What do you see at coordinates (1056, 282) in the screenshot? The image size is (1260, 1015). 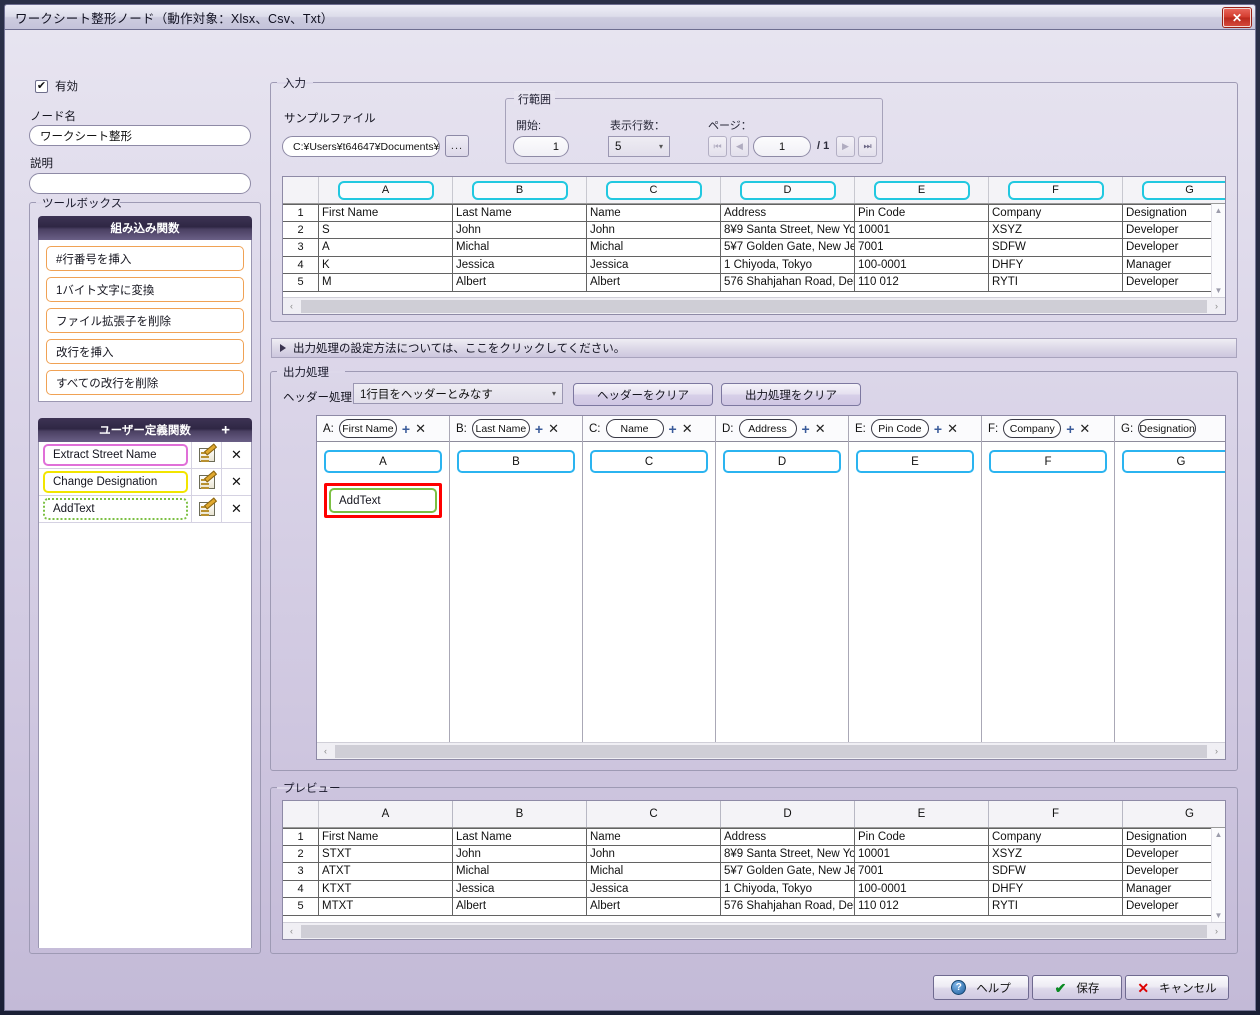 I see `cell: RYTI` at bounding box center [1056, 282].